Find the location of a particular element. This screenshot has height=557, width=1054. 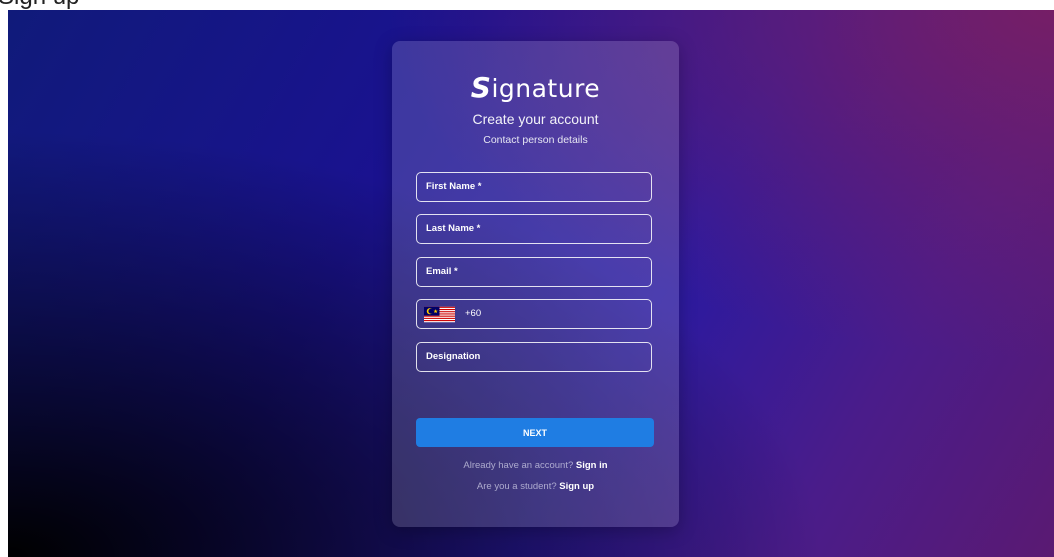

designation-label: Designation is located at coordinates (453, 356).